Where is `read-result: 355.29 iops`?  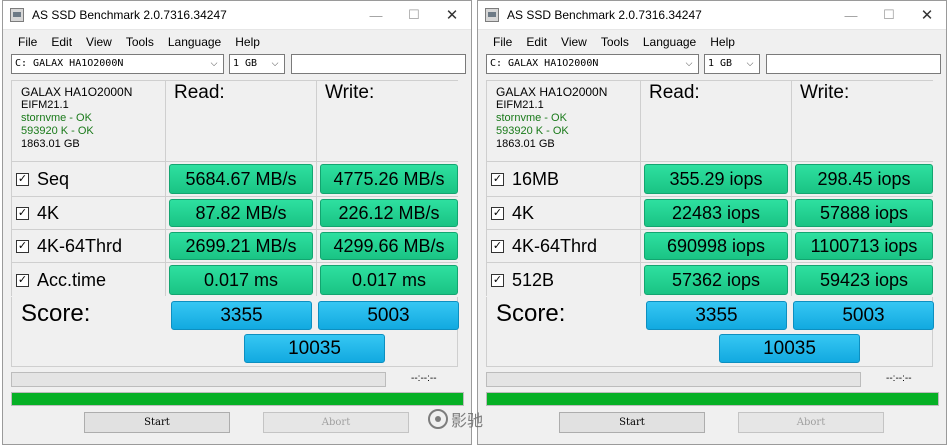
read-result: 355.29 iops is located at coordinates (716, 179).